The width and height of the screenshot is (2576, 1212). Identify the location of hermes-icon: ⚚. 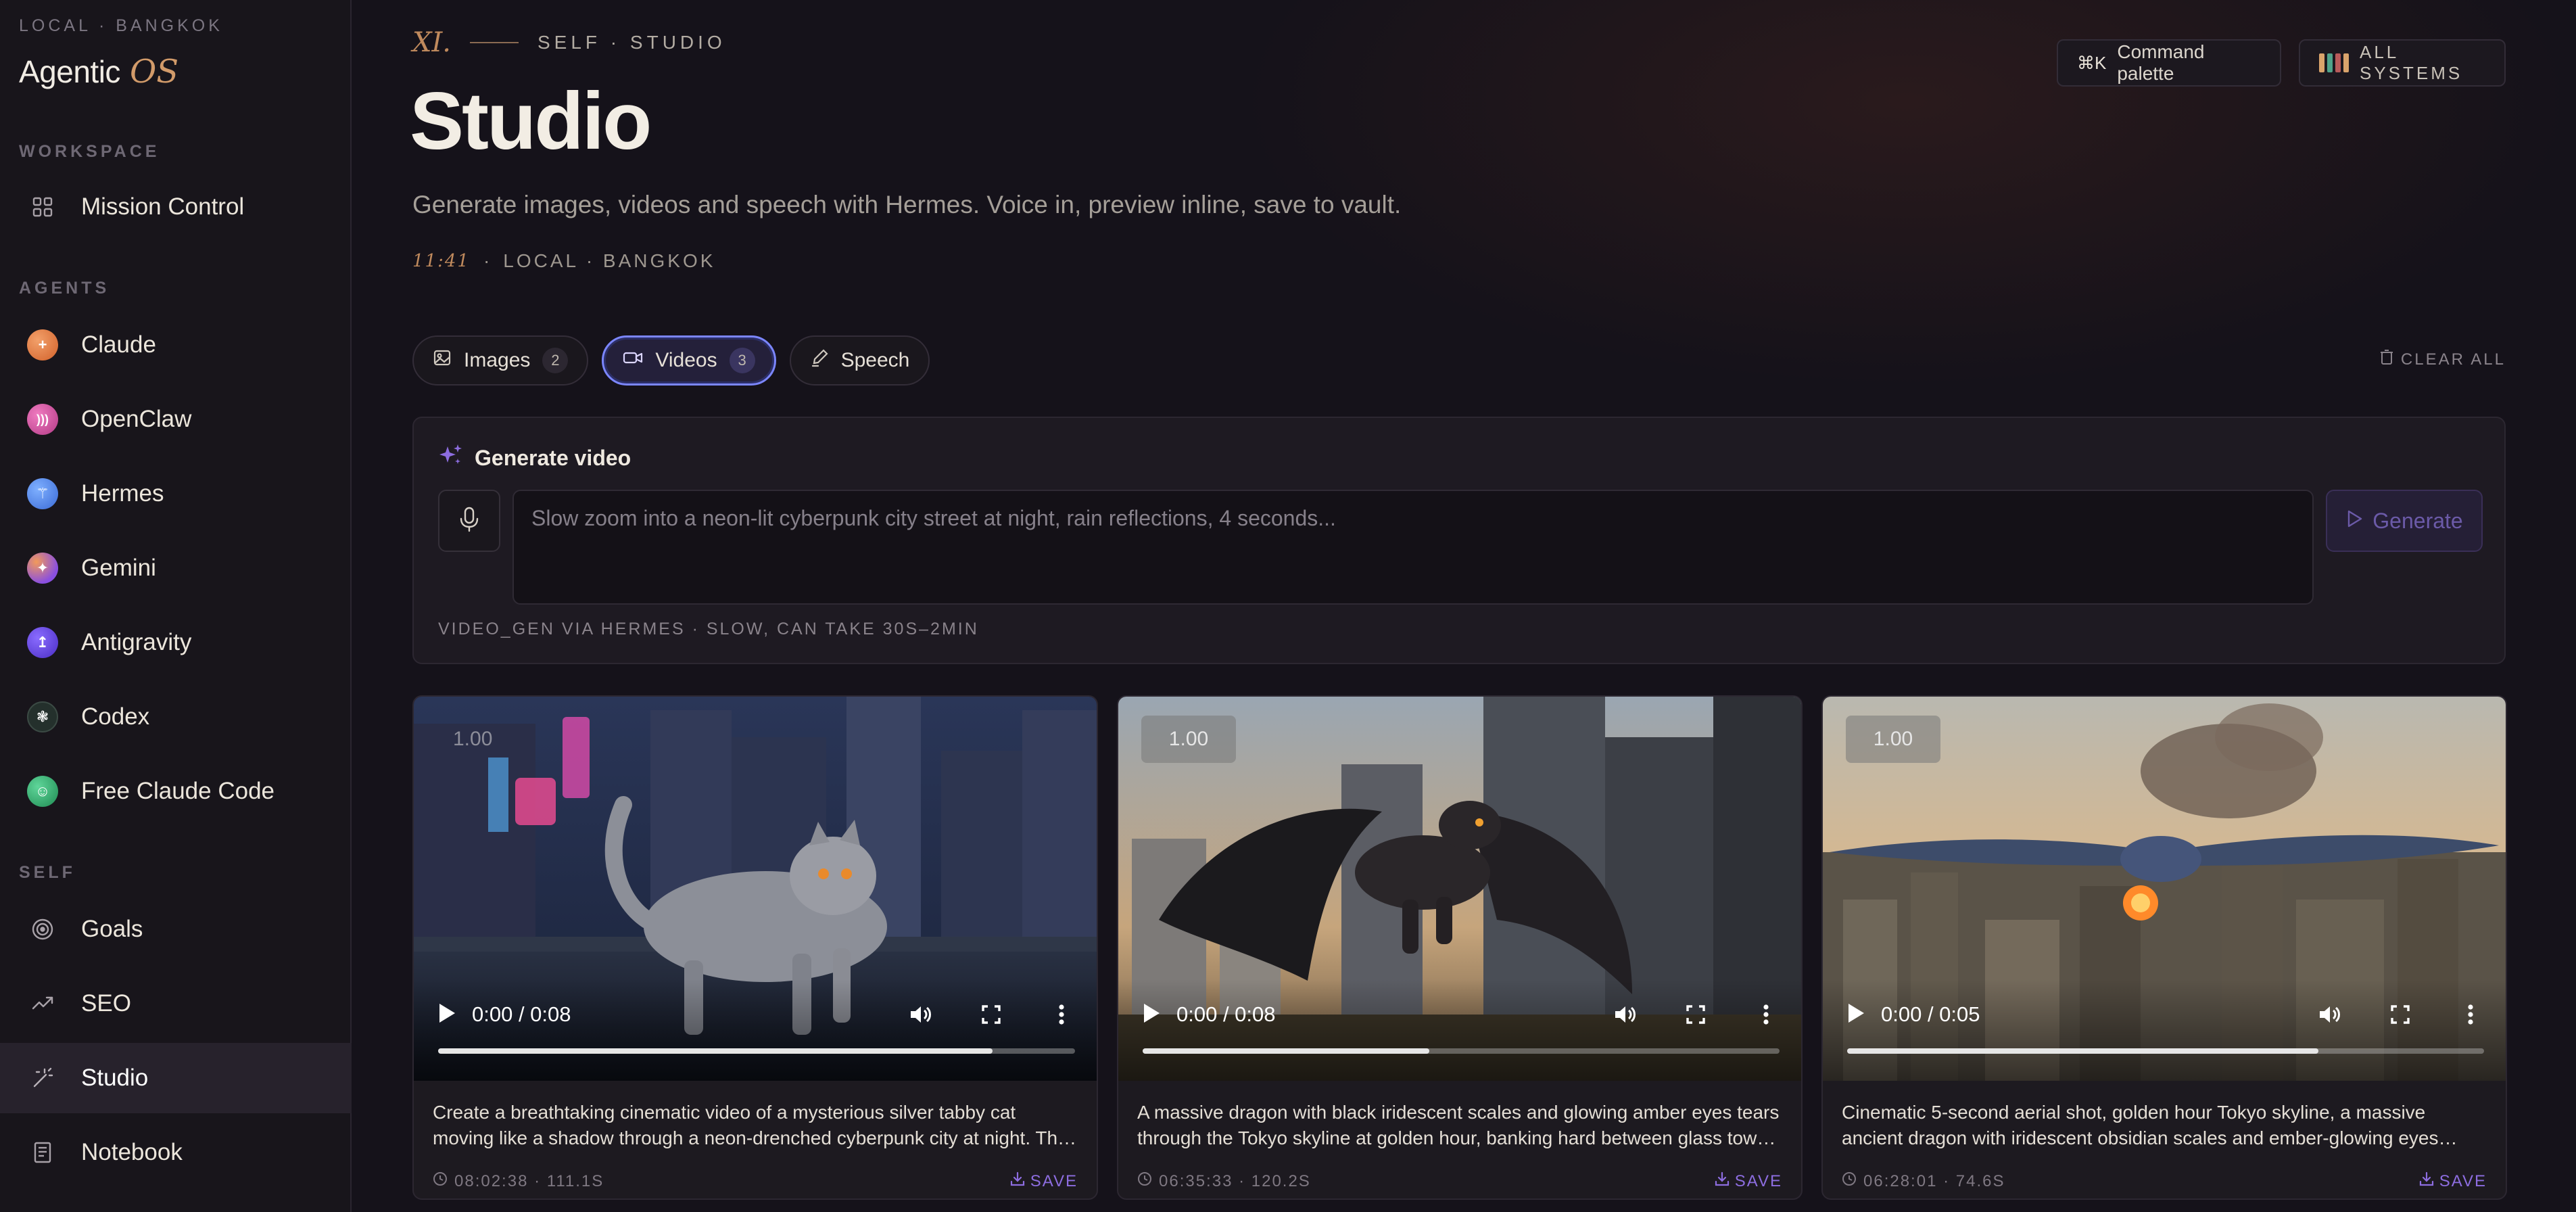
(42, 493).